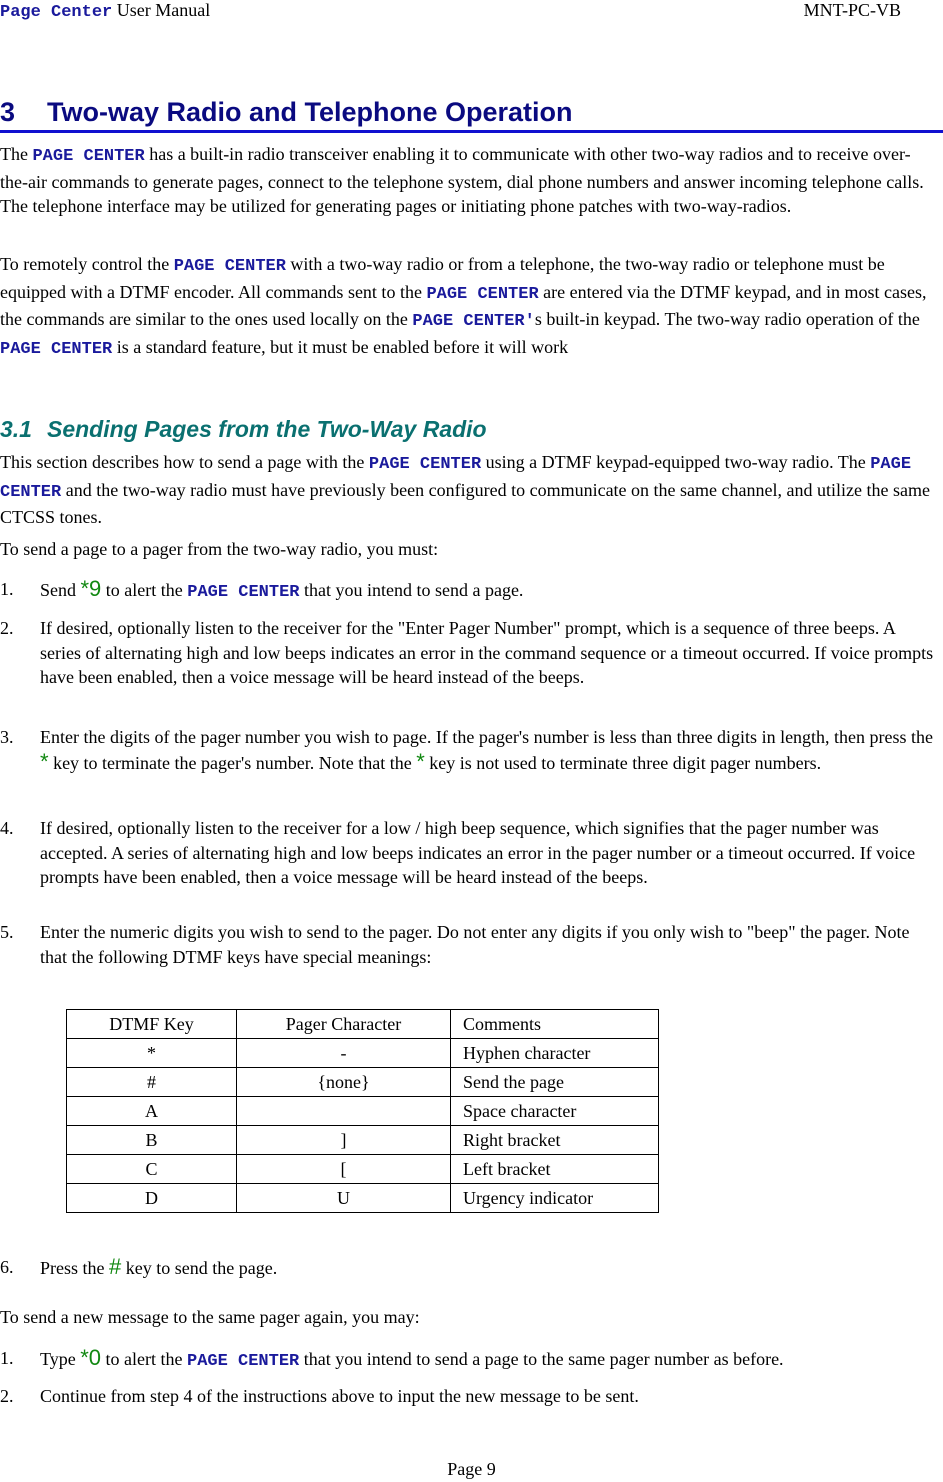 The image size is (943, 1482). What do you see at coordinates (343, 1082) in the screenshot?
I see `table-cell: {none}` at bounding box center [343, 1082].